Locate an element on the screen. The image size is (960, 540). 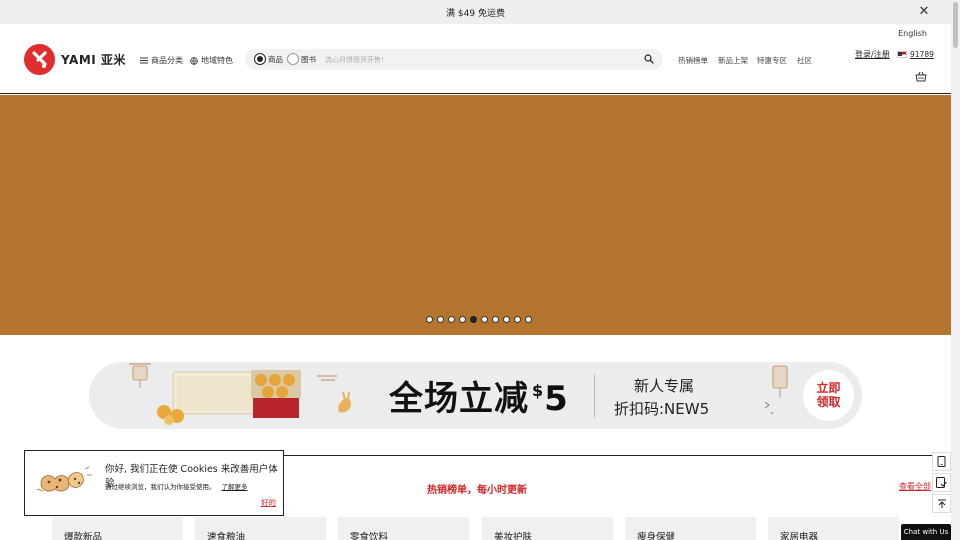
view-all-link: 查看全部 is located at coordinates (915, 486).